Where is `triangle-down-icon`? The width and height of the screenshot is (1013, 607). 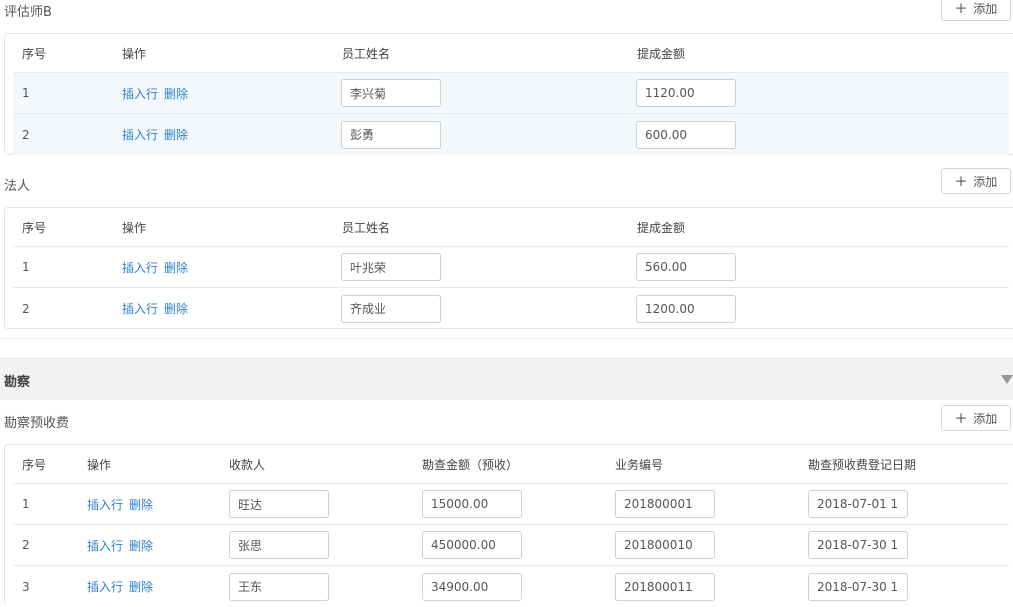 triangle-down-icon is located at coordinates (1007, 379).